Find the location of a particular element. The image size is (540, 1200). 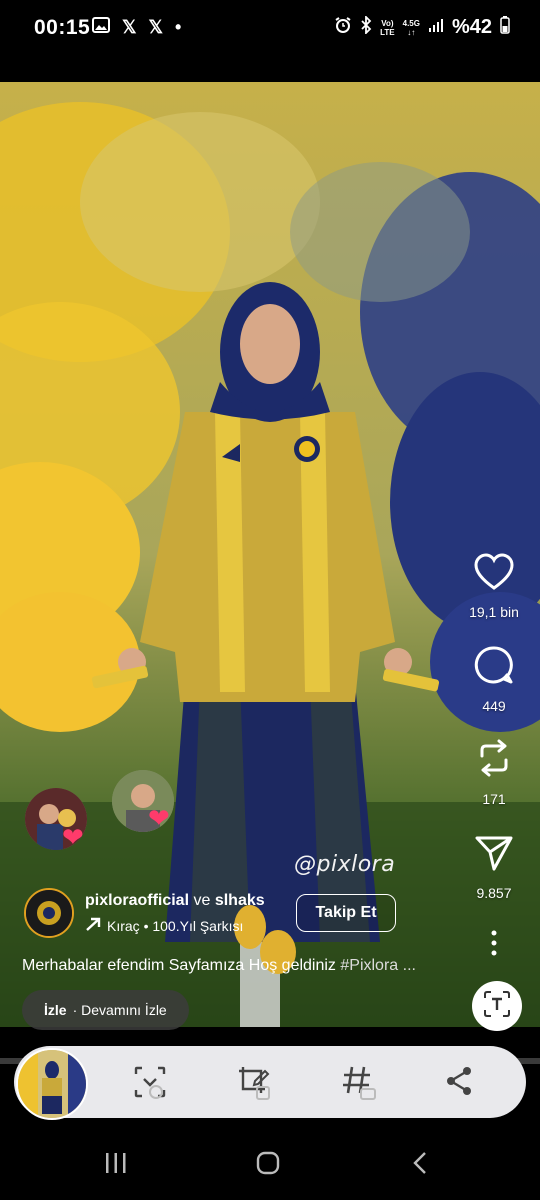

tool-hashtag is located at coordinates (358, 1084).